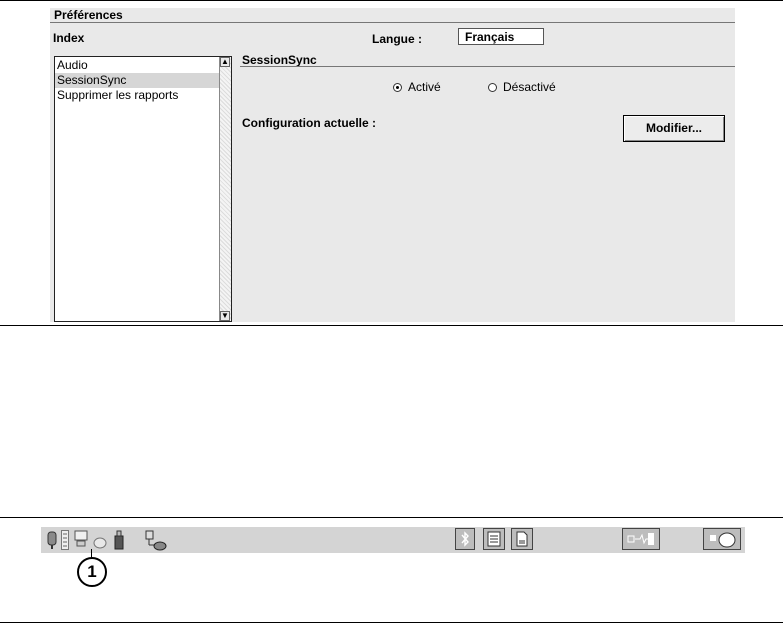 This screenshot has width=783, height=624. Describe the element at coordinates (424, 87) in the screenshot. I see `radio-enabled-label: Activé` at that location.